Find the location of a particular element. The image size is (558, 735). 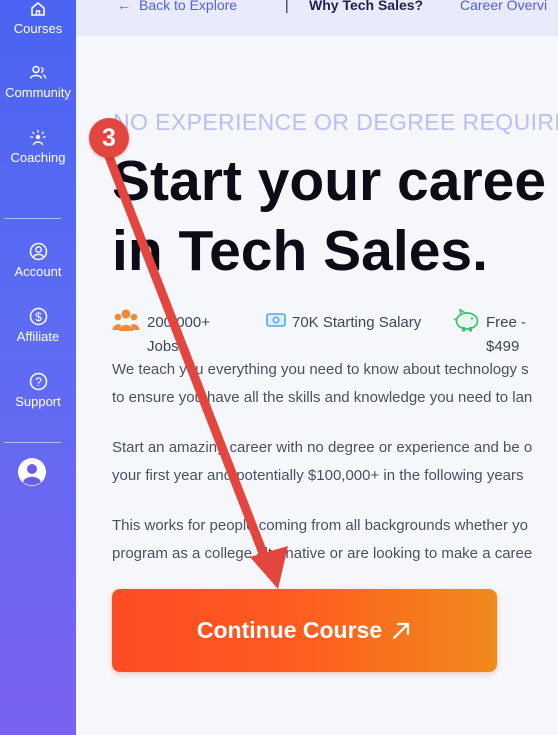

continue-course-label: Continue Course is located at coordinates (289, 630).